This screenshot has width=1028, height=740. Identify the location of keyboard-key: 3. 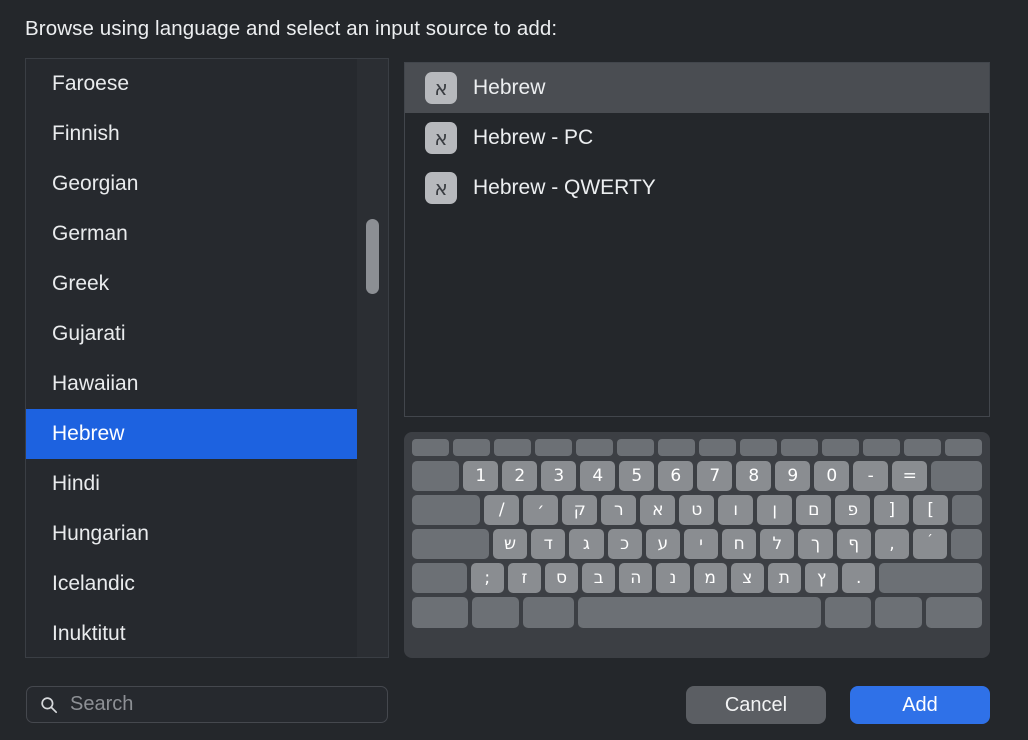
(559, 476).